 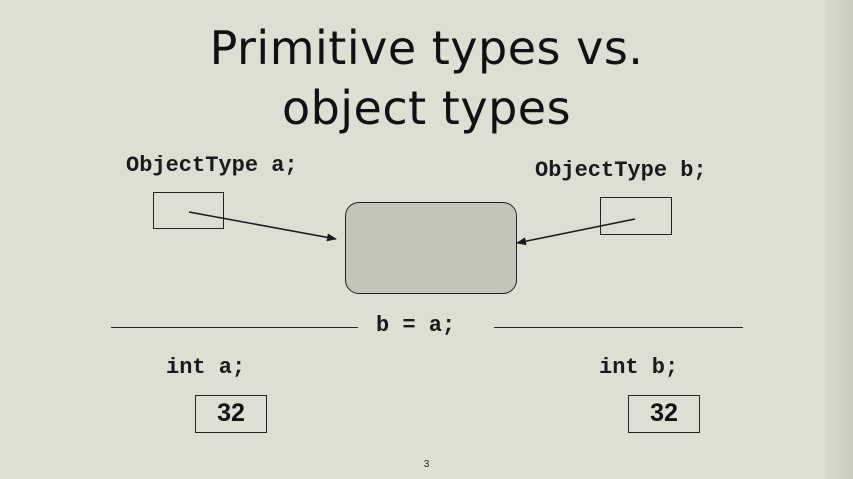 I want to click on int-b-value-box: 32, so click(x=664, y=414).